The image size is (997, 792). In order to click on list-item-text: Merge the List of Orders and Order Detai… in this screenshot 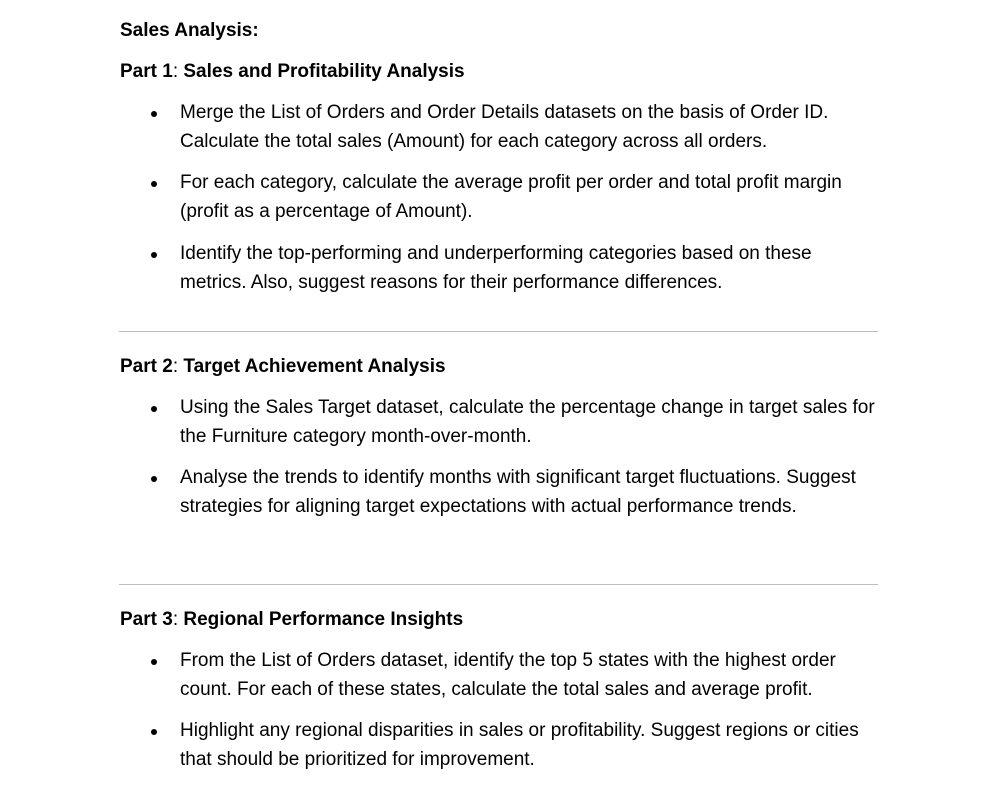, I will do `click(504, 127)`.